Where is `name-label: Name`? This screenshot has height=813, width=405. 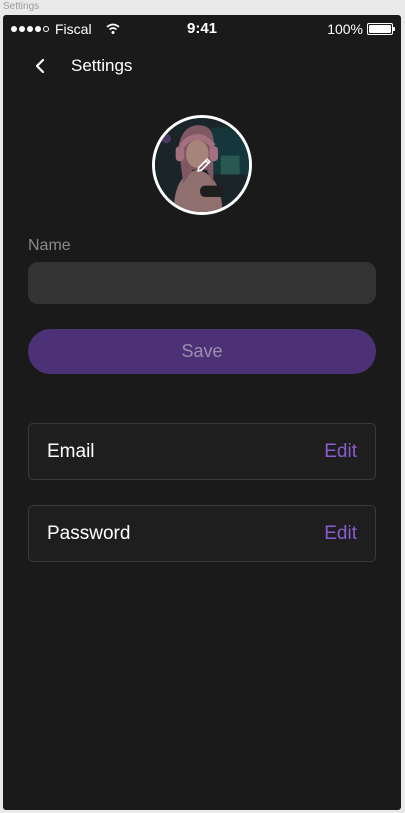
name-label: Name is located at coordinates (49, 245).